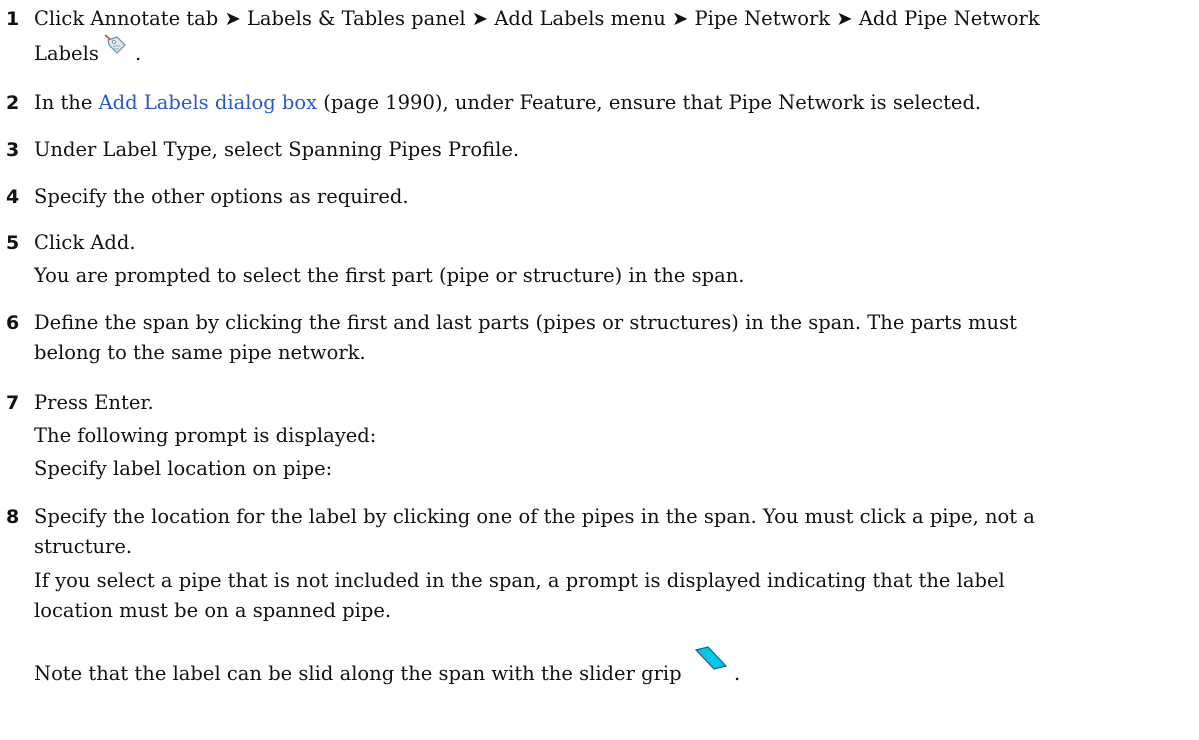  Describe the element at coordinates (13, 403) in the screenshot. I see `step-number: 7` at that location.